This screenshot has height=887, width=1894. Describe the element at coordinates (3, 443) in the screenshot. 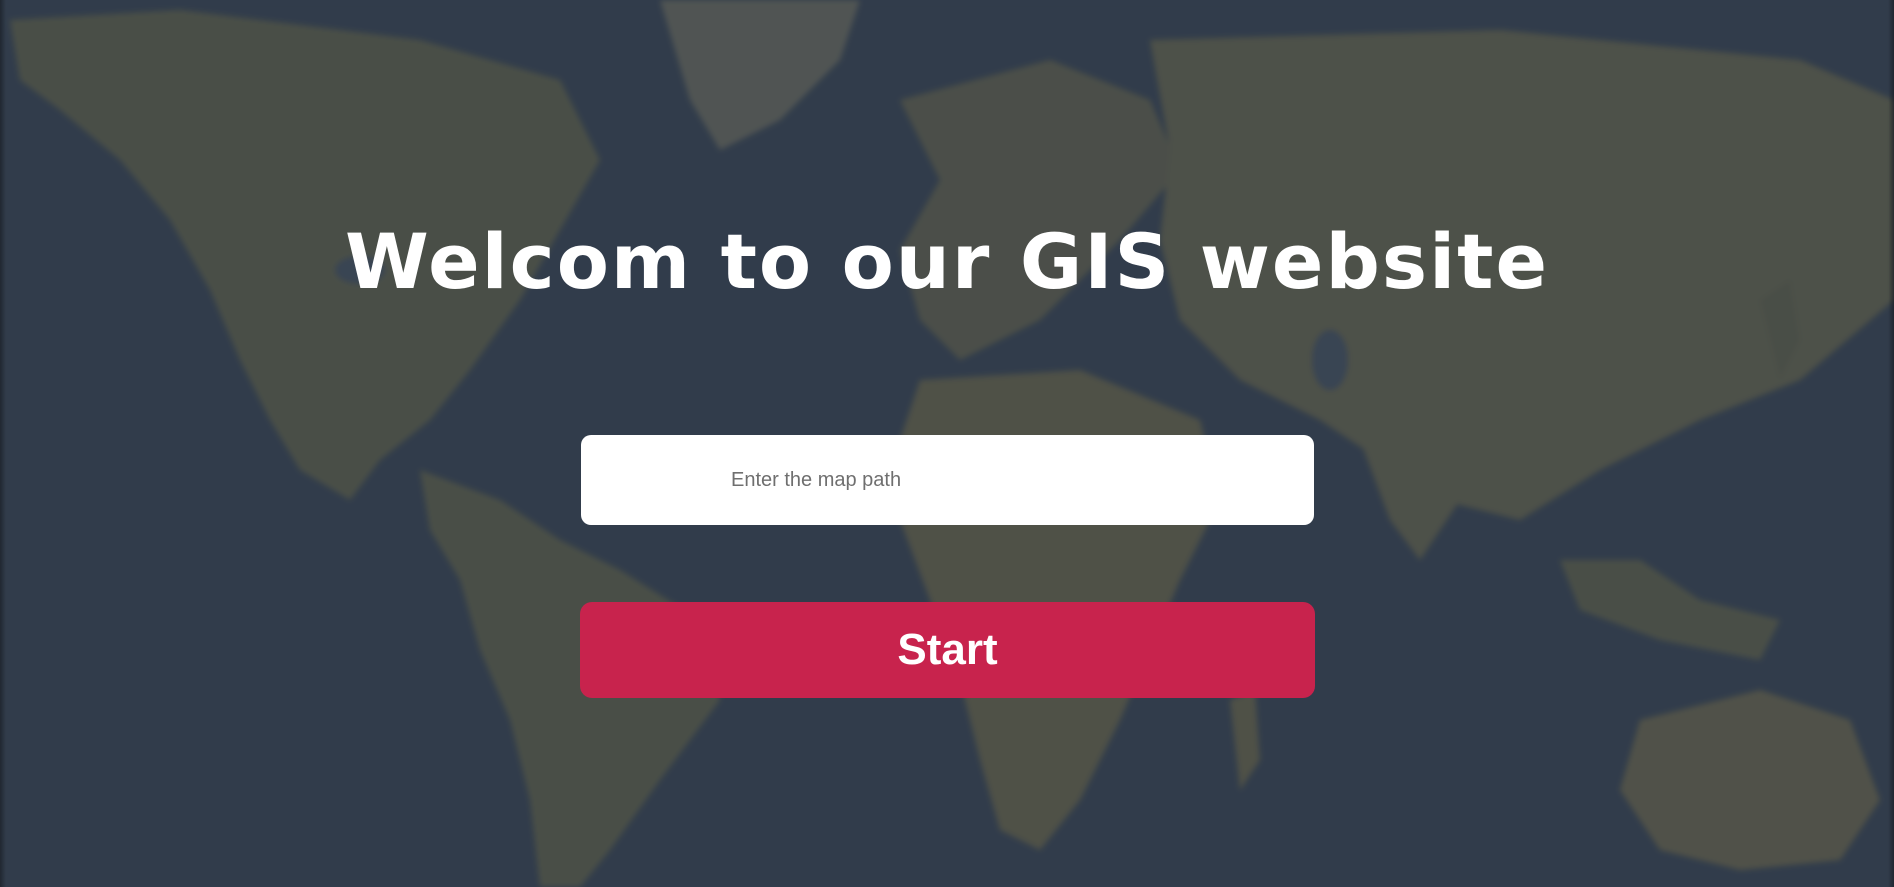

I see `left-edge-shadow` at that location.